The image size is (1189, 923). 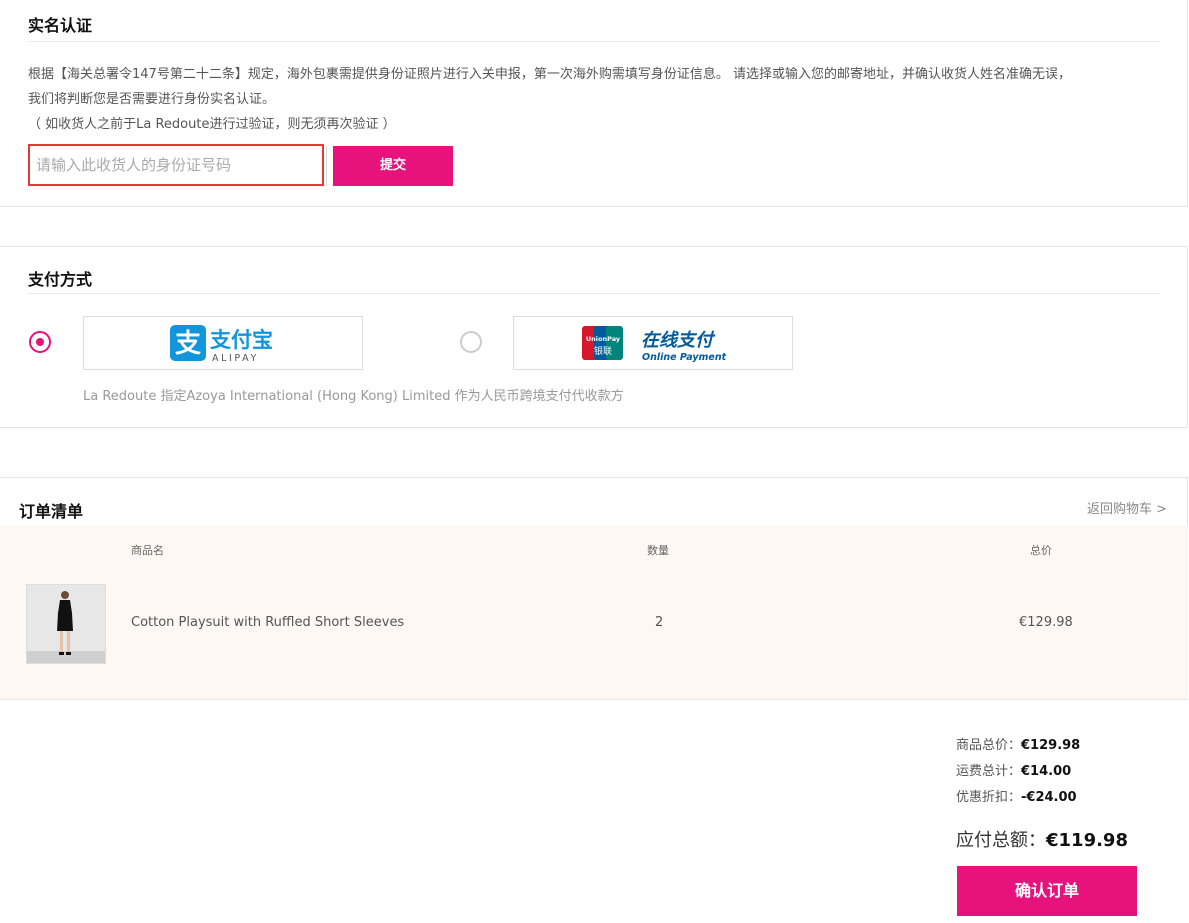 What do you see at coordinates (176, 165) in the screenshot?
I see `id-number-input` at bounding box center [176, 165].